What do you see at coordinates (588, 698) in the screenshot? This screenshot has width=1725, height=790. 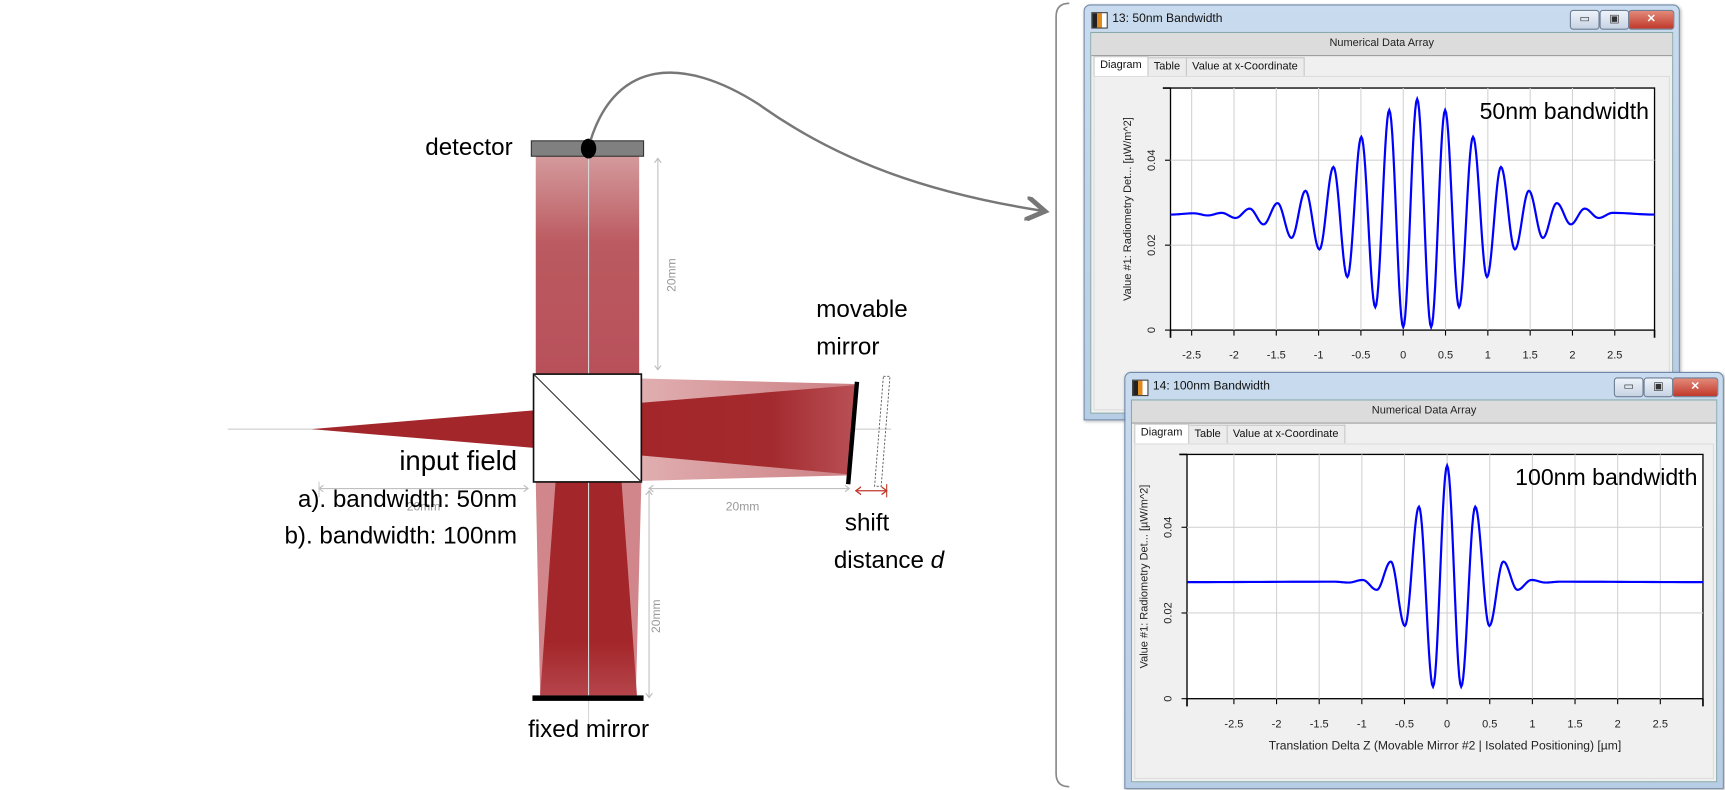 I see `fixed-mirror` at bounding box center [588, 698].